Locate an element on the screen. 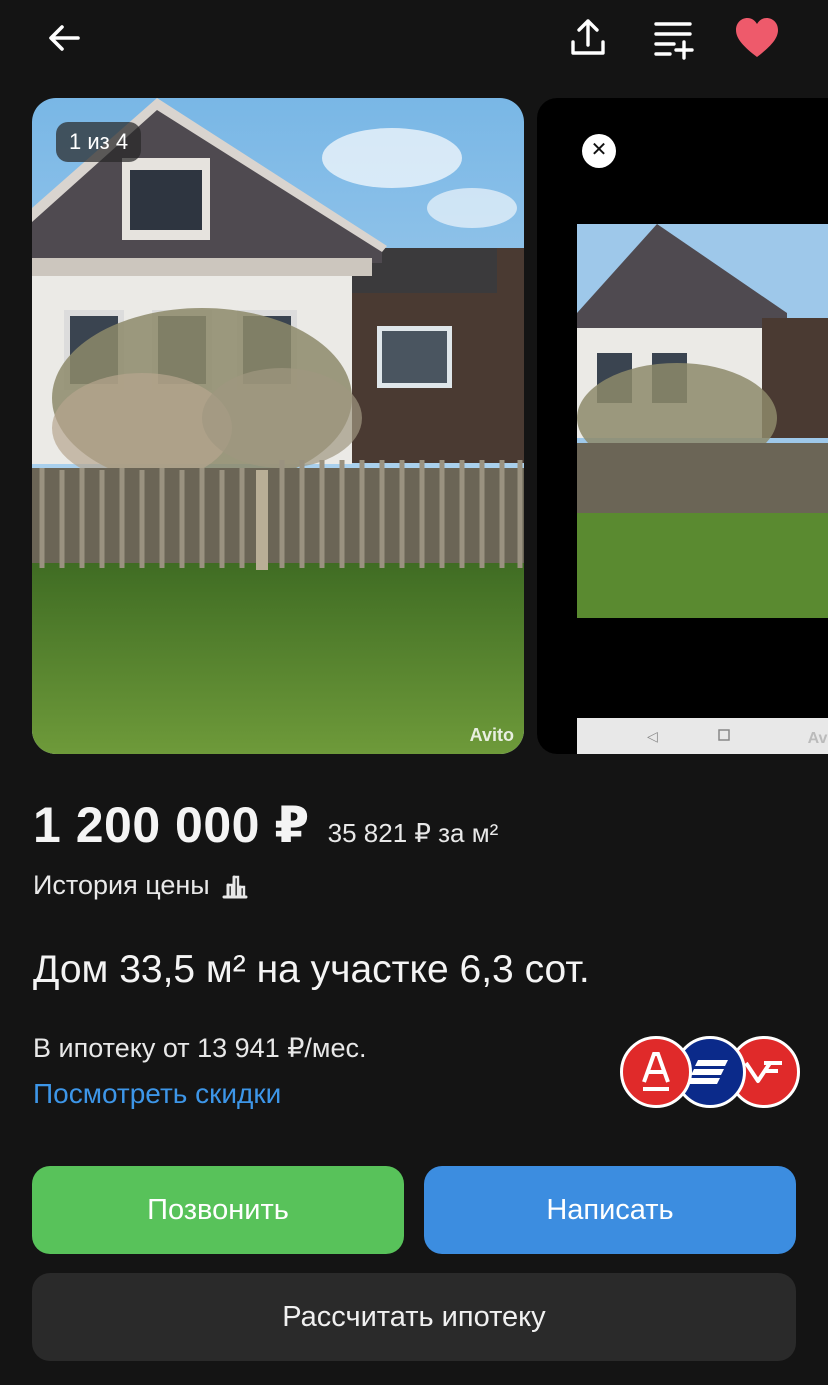 The width and height of the screenshot is (828, 1385). compare-button is located at coordinates (673, 38).